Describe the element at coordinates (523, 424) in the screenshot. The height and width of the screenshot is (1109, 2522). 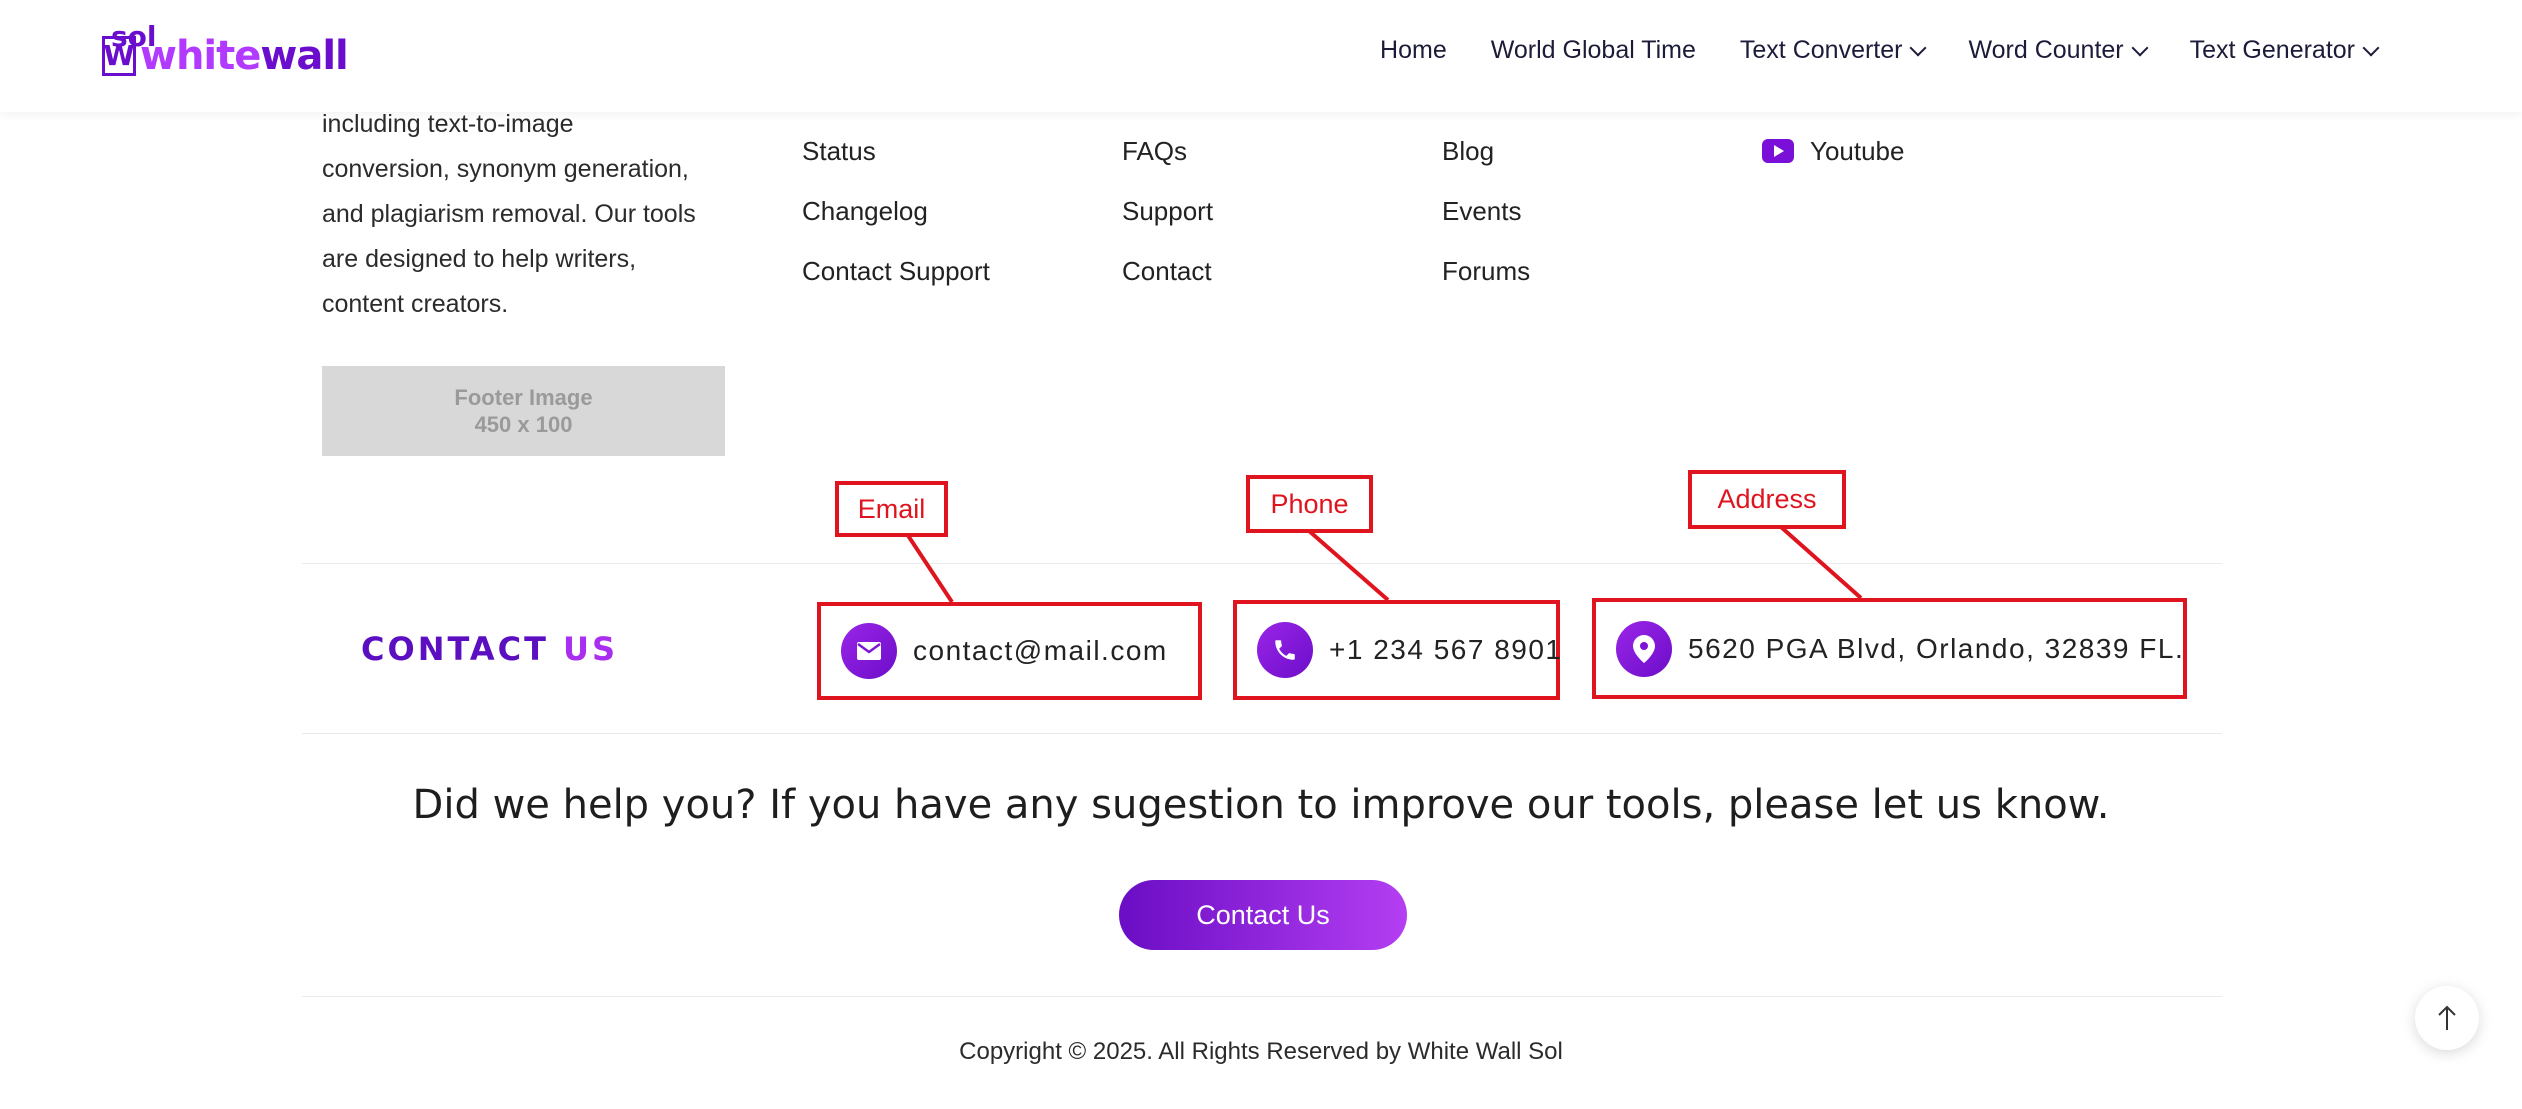
I see `footer-image-size: 450 x 100` at that location.